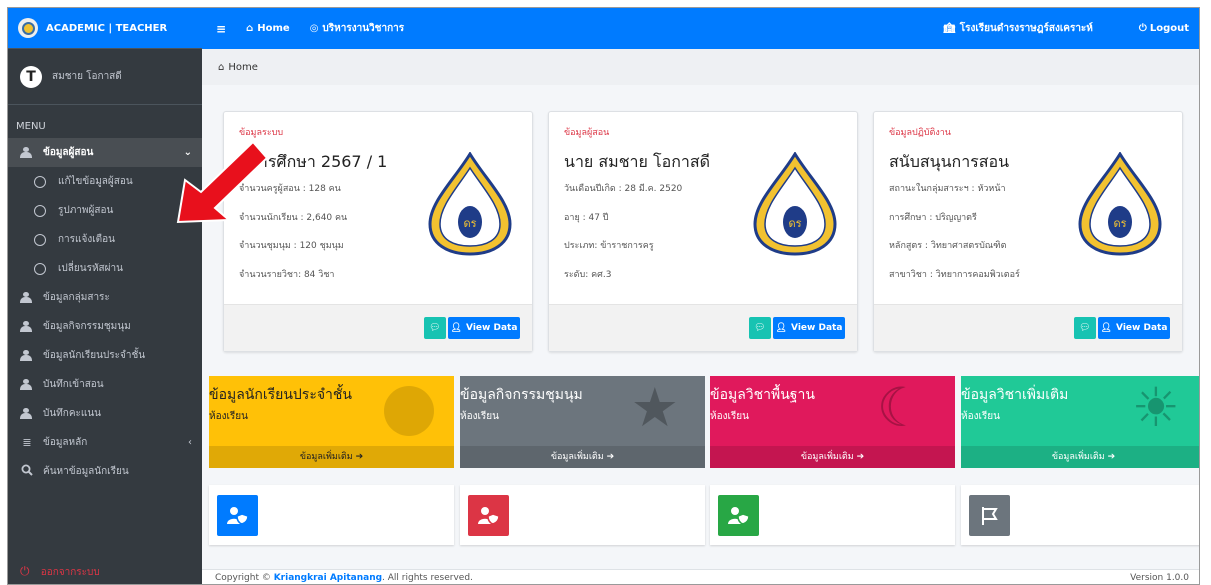 This screenshot has width=1211, height=585. I want to click on sidebar-item-label: ข้อมูลกิจกรรมชุมนุม, so click(87, 326).